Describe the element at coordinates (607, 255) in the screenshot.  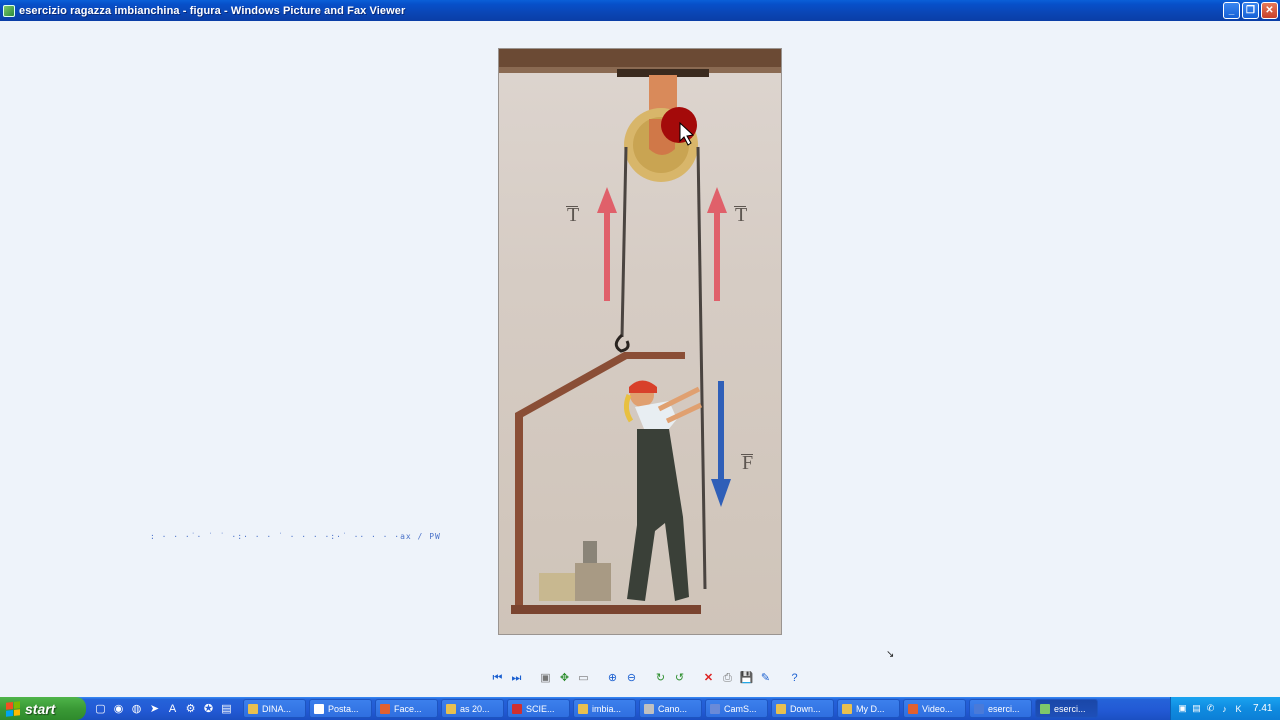
I see `tension-arrow-left` at that location.